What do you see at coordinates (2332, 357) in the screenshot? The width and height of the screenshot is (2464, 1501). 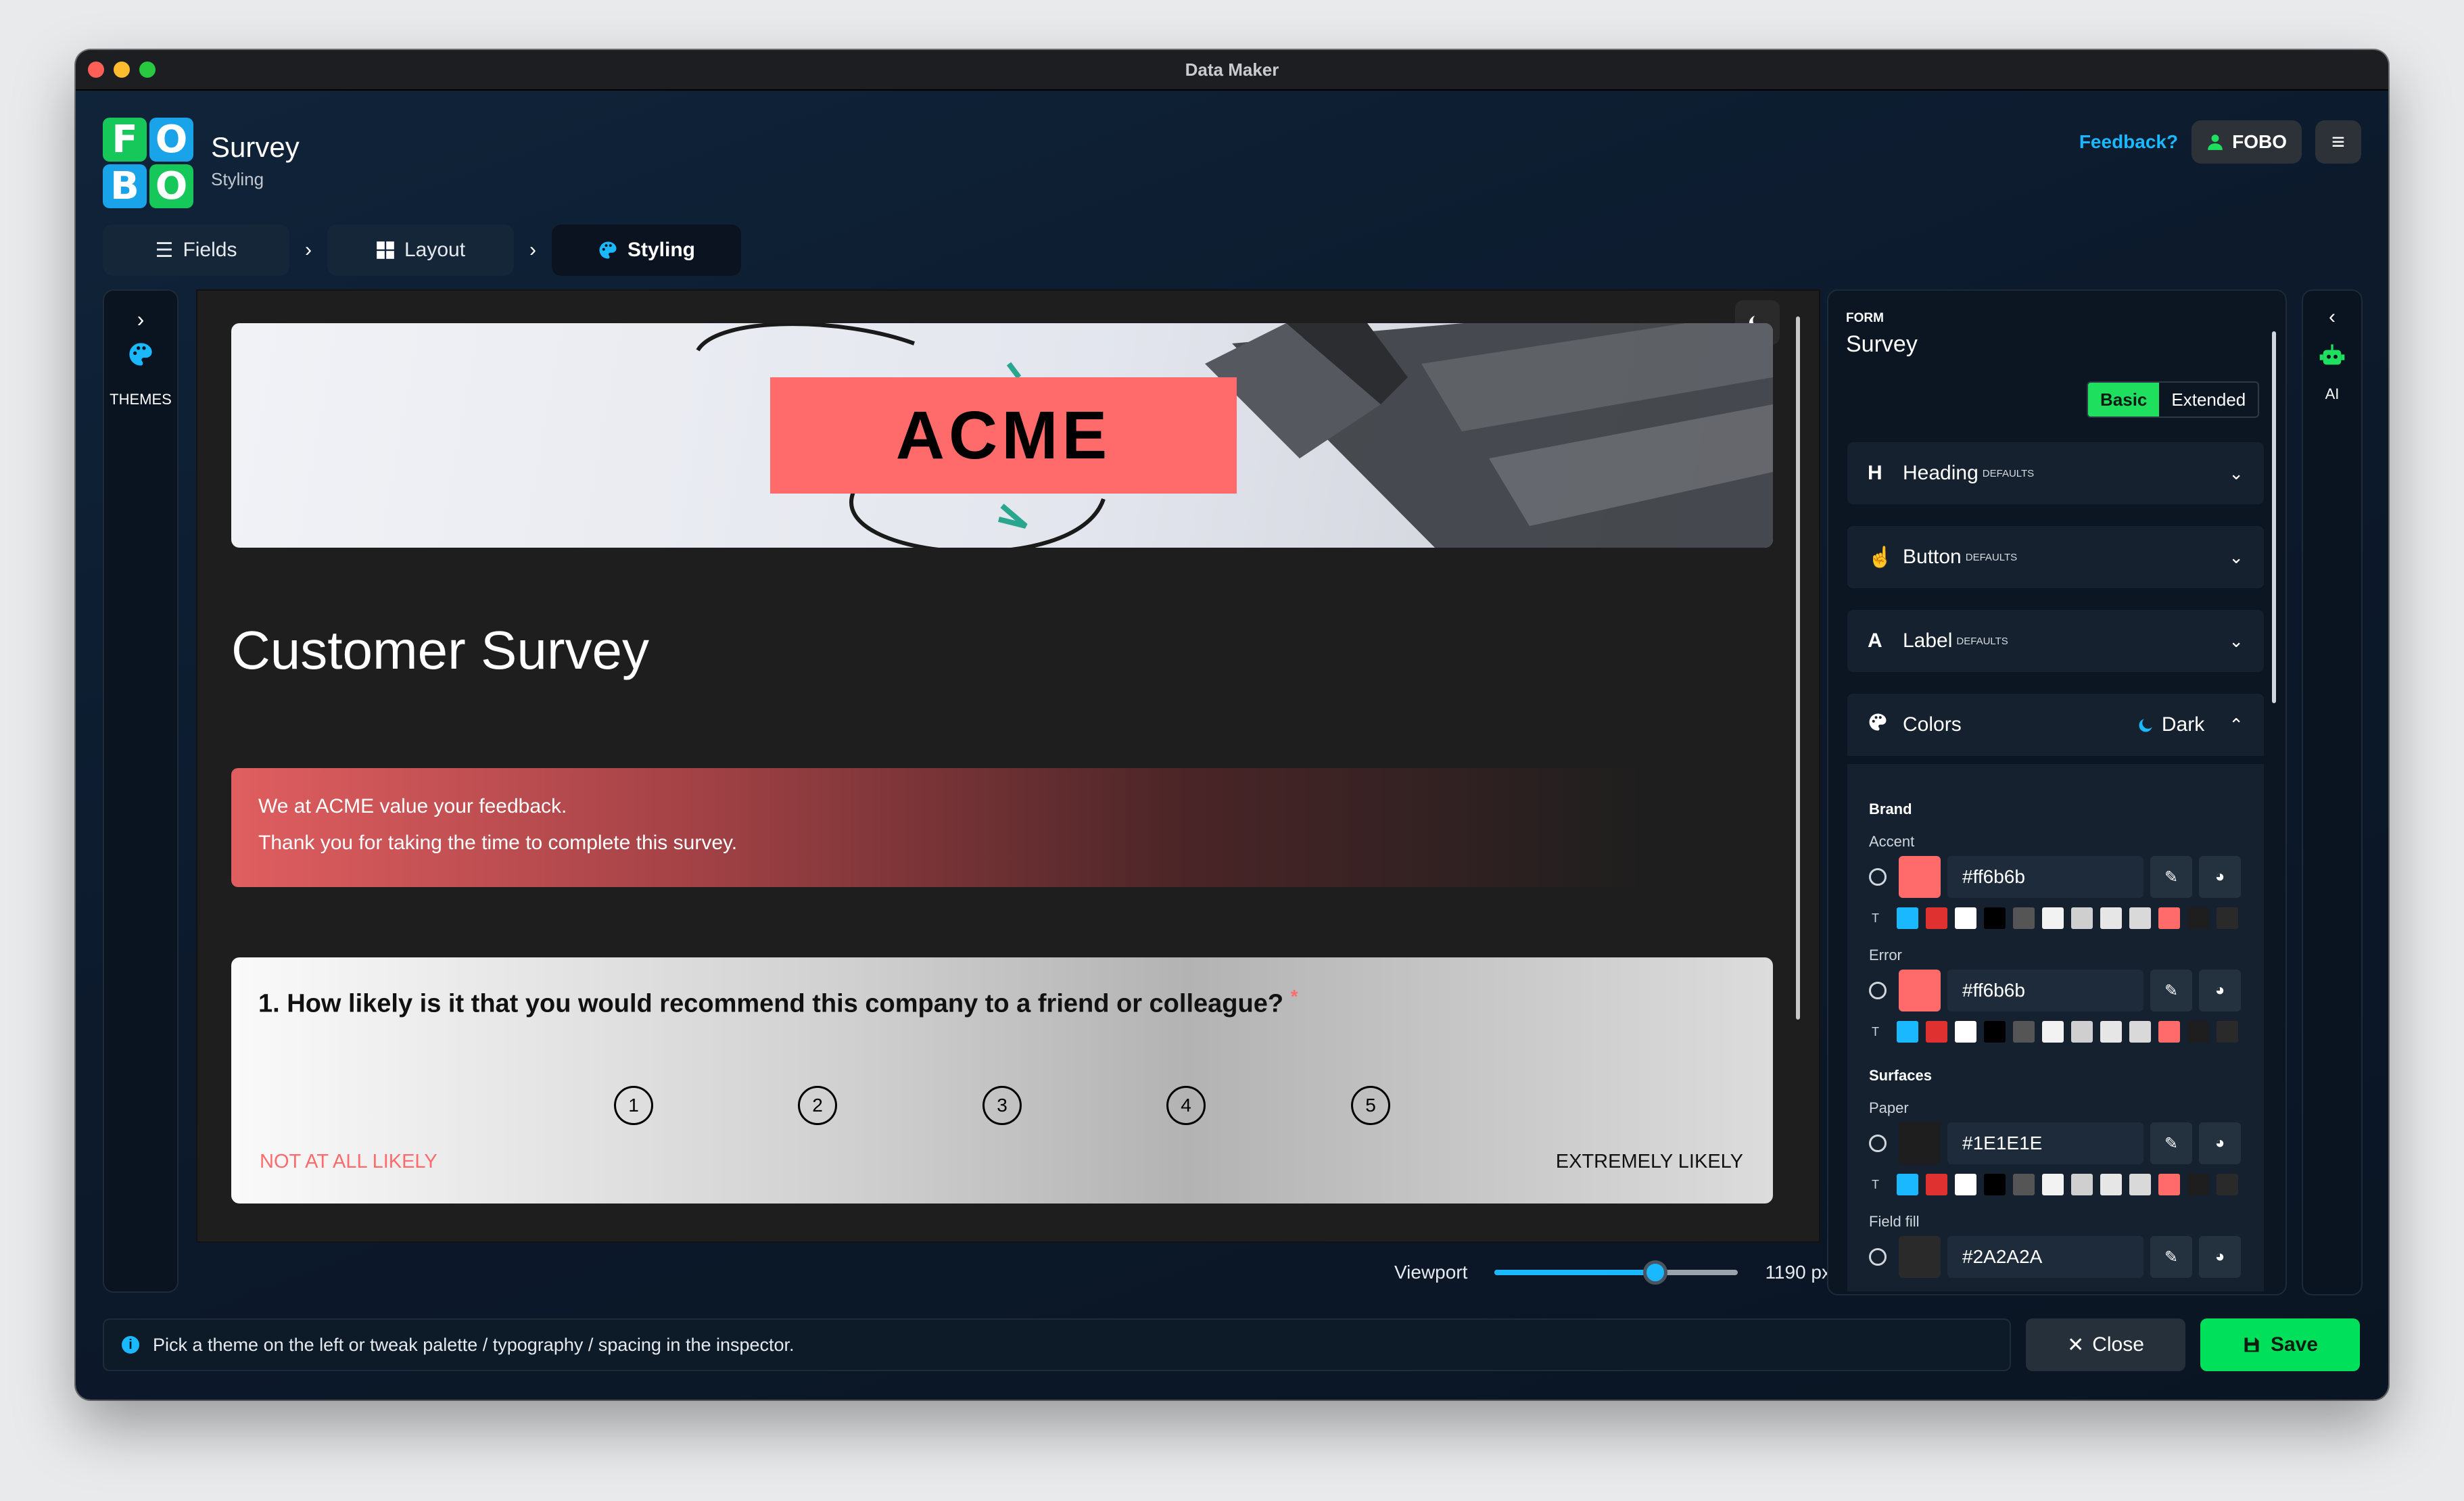 I see `ai-button` at bounding box center [2332, 357].